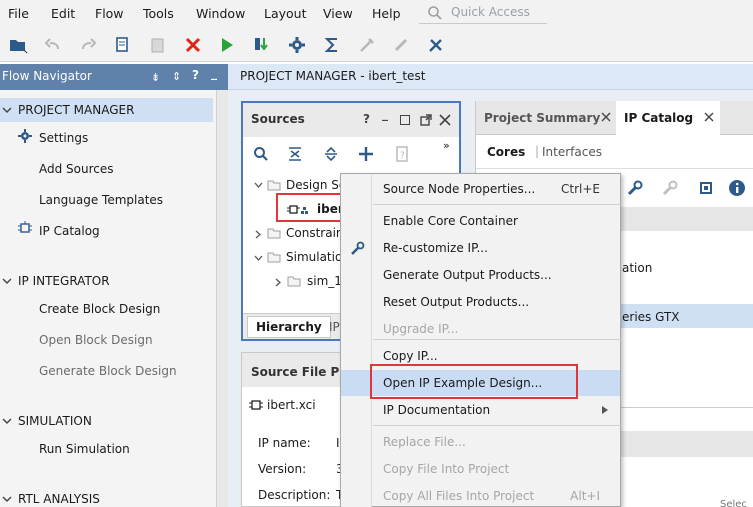 Image resolution: width=753 pixels, height=507 pixels. I want to click on settings-gear-icon, so click(297, 45).